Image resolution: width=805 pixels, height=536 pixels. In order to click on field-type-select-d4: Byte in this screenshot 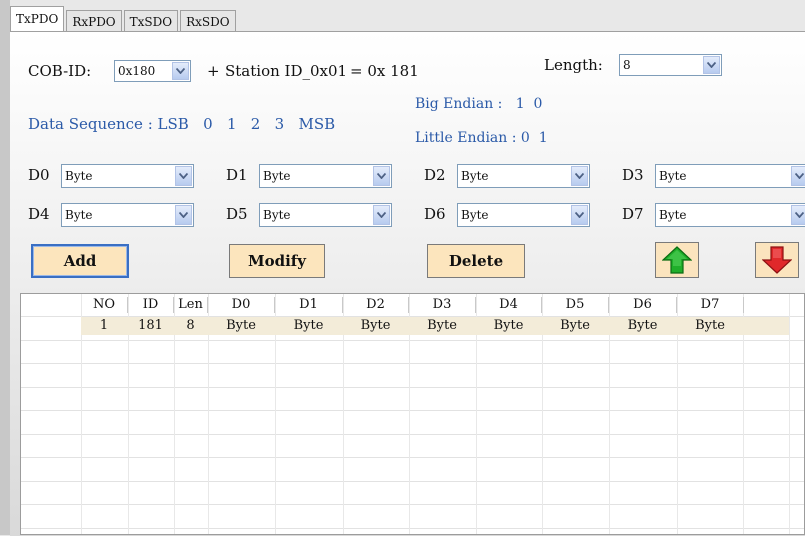, I will do `click(127, 215)`.